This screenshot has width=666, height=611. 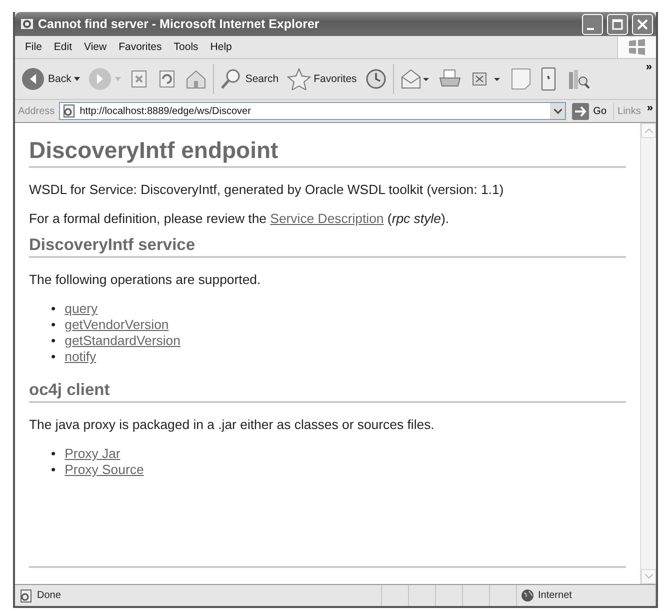 I want to click on clock-icon, so click(x=375, y=79).